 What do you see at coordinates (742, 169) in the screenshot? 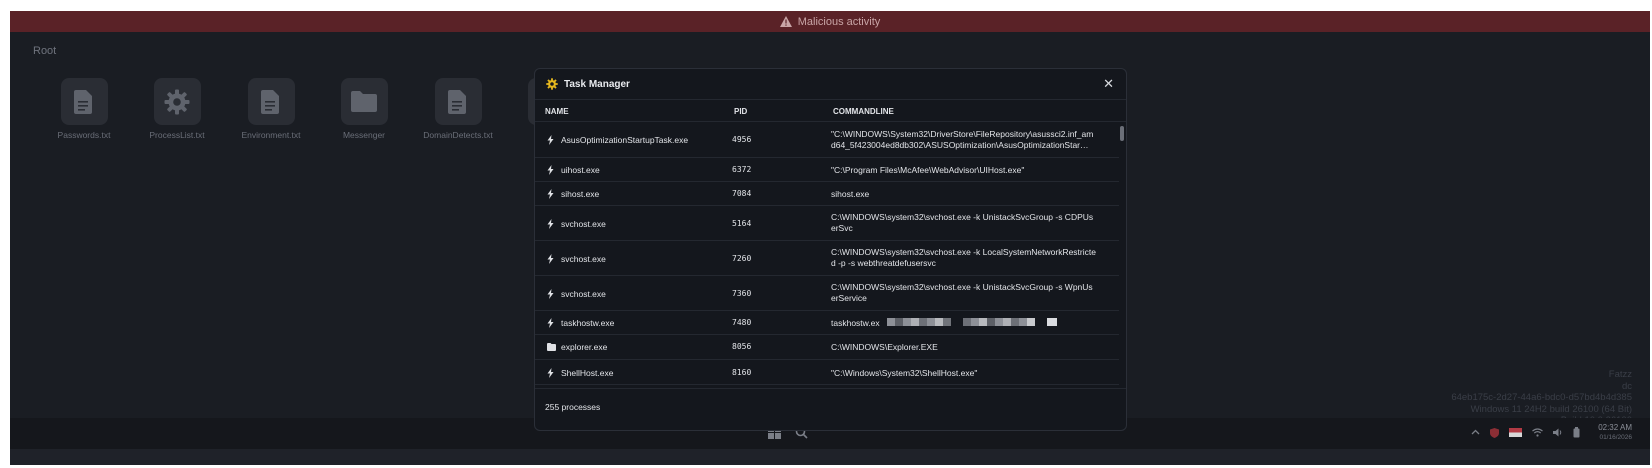
I see `process-pid: 6372` at bounding box center [742, 169].